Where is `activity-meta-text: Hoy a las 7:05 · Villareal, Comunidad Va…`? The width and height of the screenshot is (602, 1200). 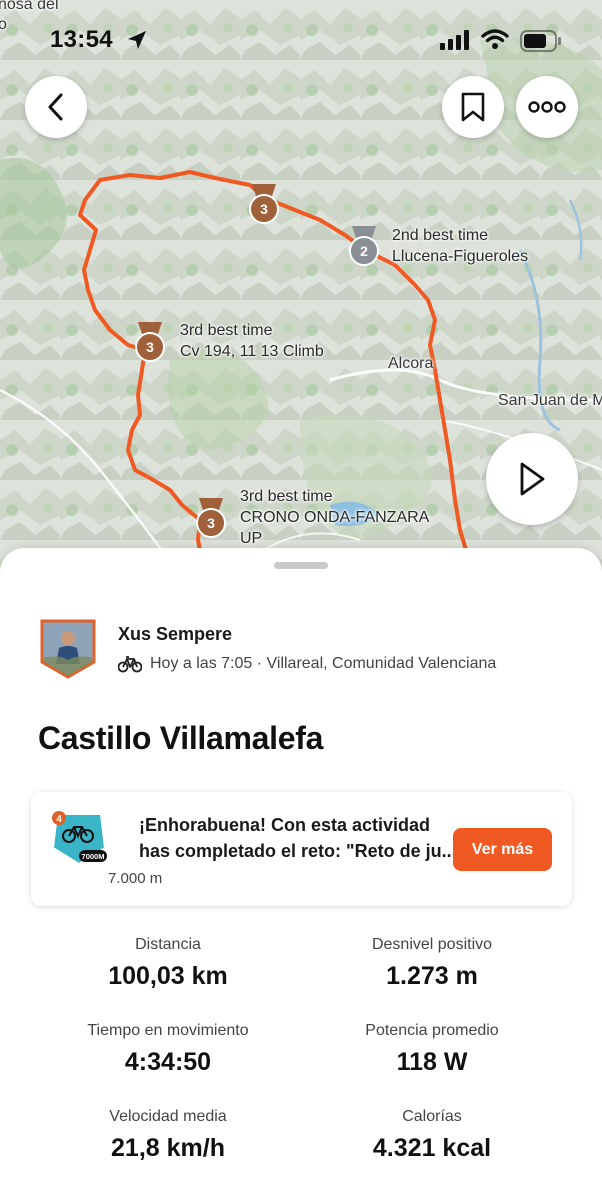 activity-meta-text: Hoy a las 7:05 · Villareal, Comunidad Va… is located at coordinates (323, 663).